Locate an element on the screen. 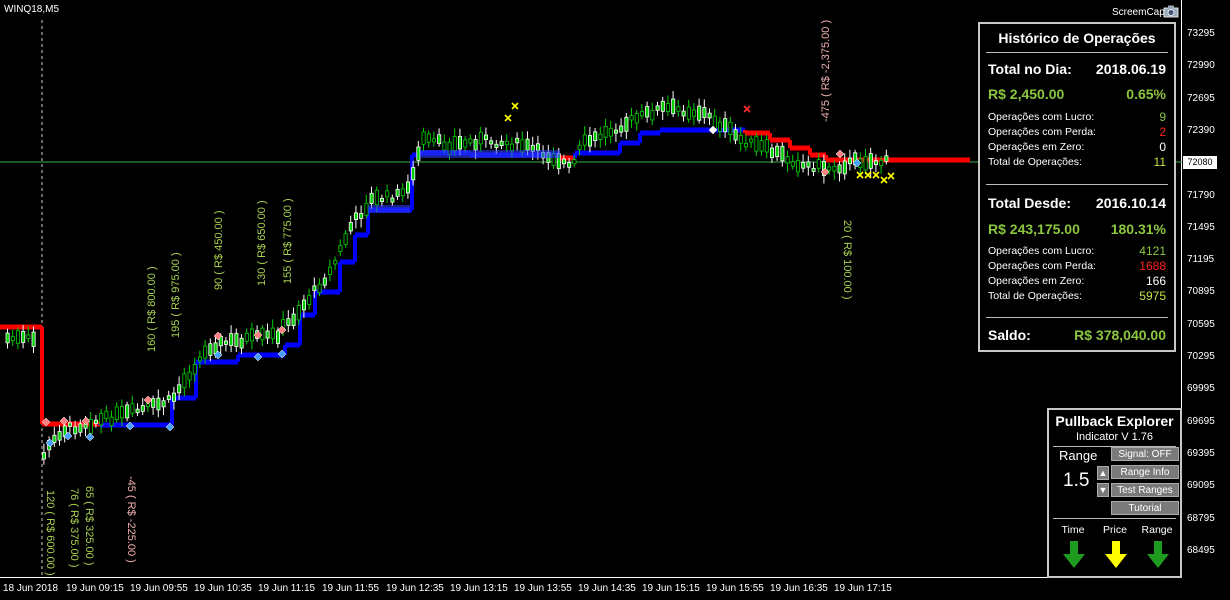 The width and height of the screenshot is (1230, 600). saldo-value: R$ 378,040.00 is located at coordinates (1120, 335).